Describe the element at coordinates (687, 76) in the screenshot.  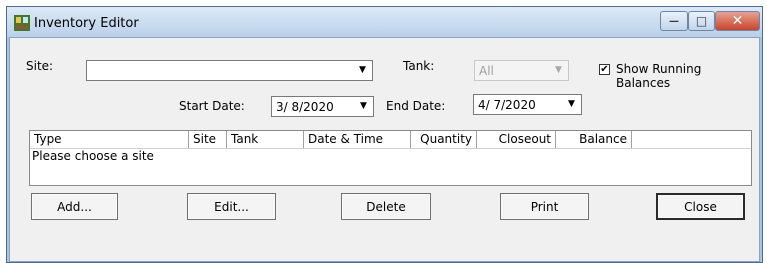
I see `show-running-balances-label: Show Running Balances` at that location.